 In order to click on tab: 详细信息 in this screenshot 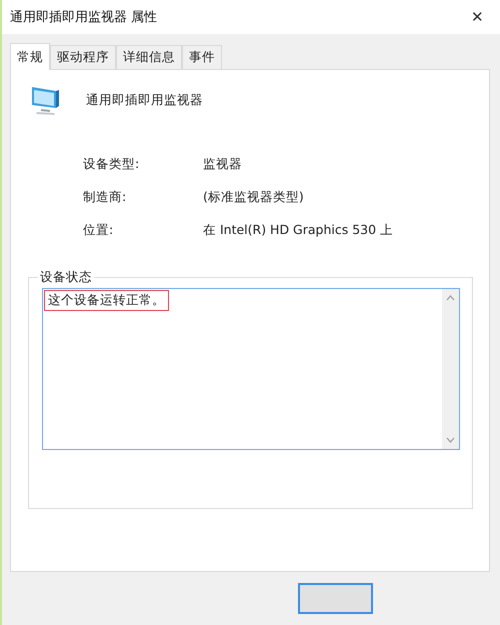, I will do `click(149, 57)`.